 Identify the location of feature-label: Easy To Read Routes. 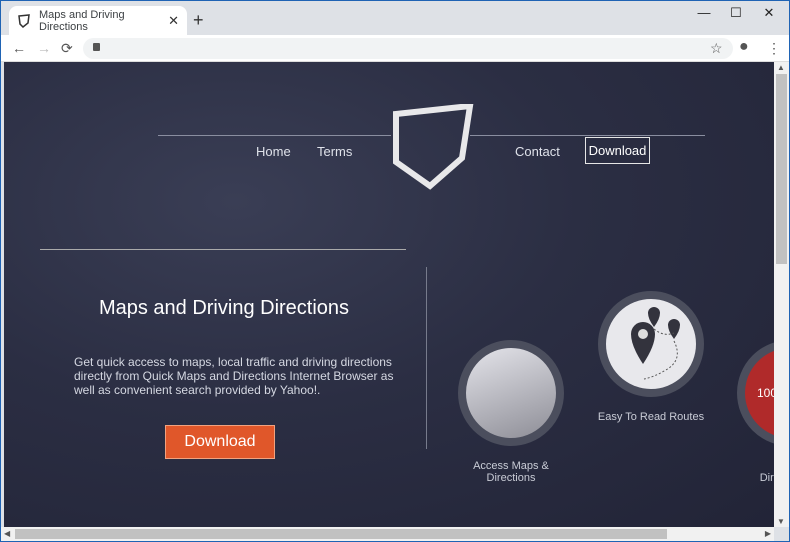
(651, 417).